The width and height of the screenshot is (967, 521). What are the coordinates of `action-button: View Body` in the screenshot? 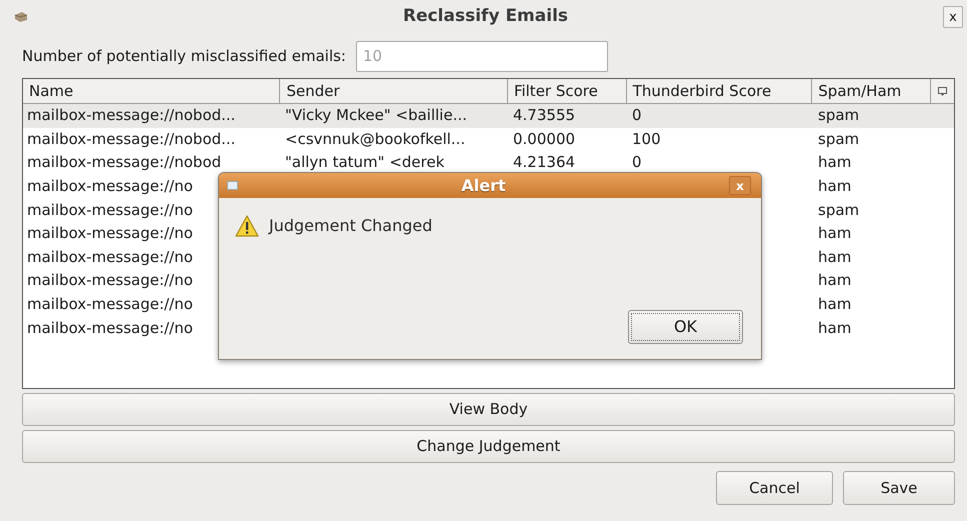 It's located at (488, 409).